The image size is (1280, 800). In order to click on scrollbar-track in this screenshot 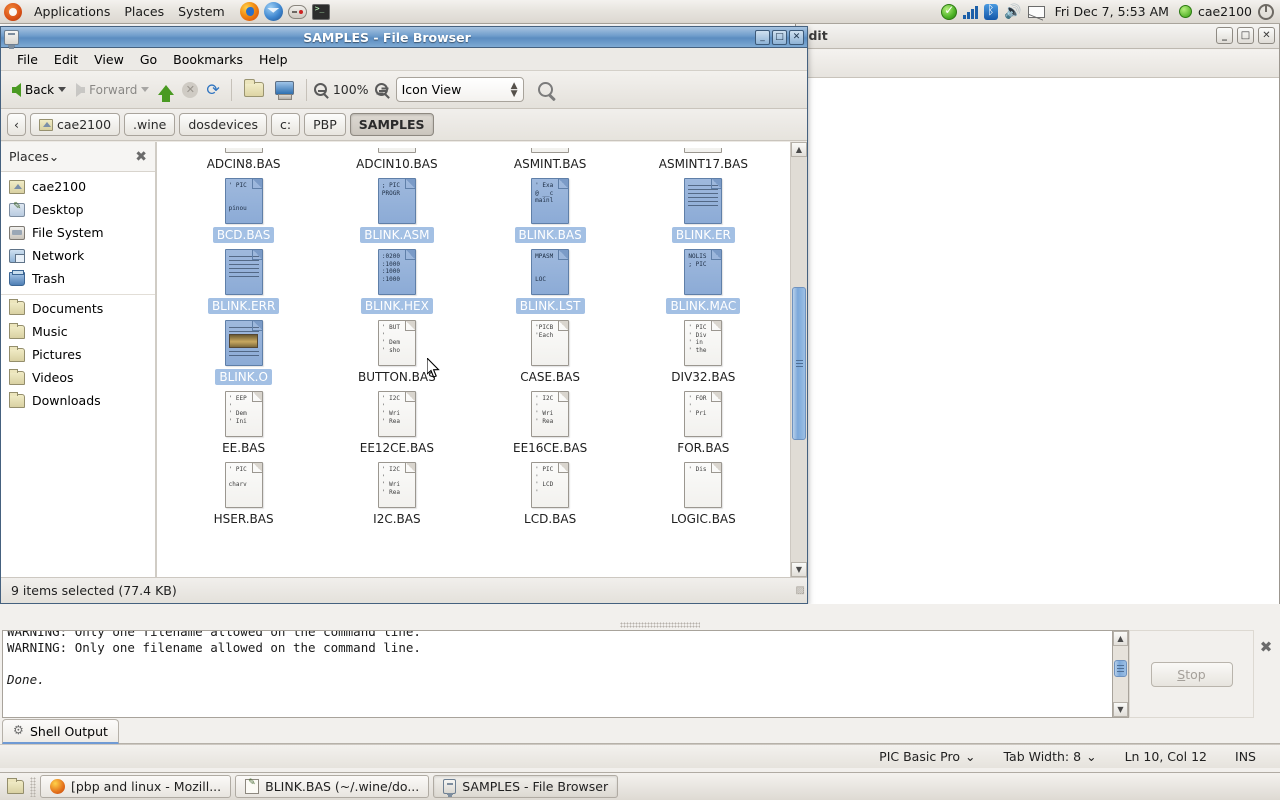, I will do `click(799, 359)`.